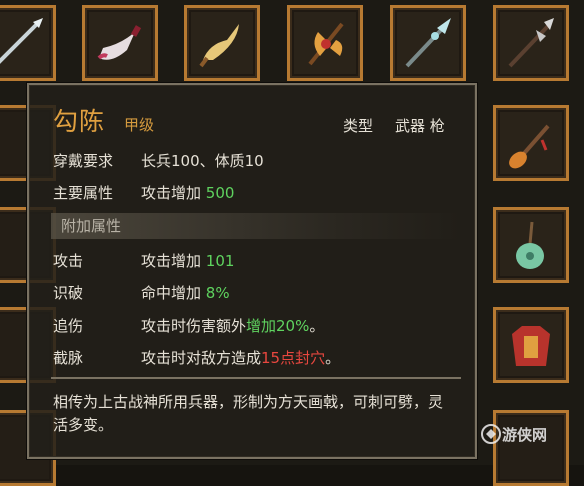 Image resolution: width=584 pixels, height=486 pixels. I want to click on extra-attr-label: 截脉, so click(68, 358).